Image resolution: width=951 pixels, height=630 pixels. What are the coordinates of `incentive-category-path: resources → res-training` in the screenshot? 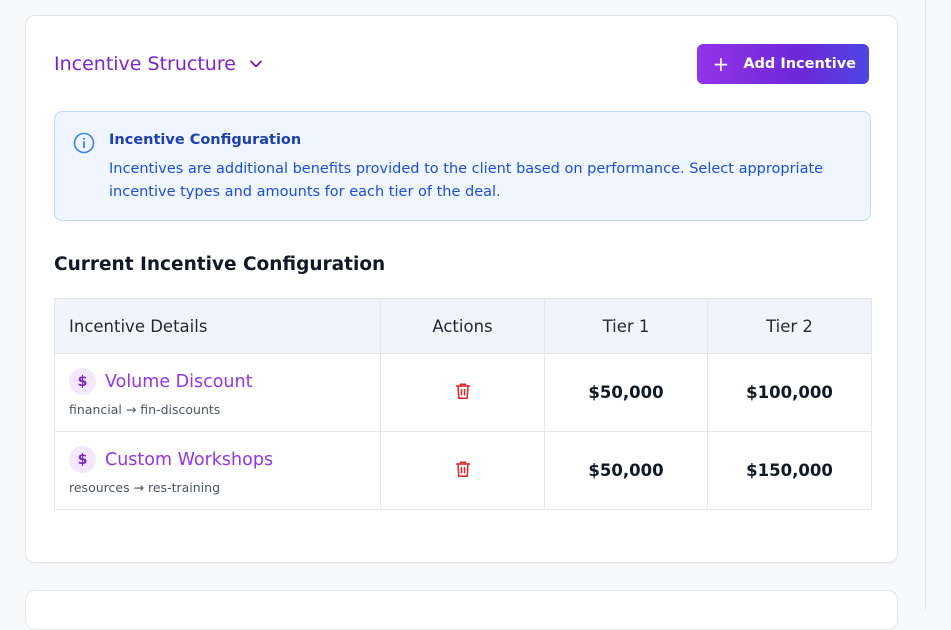 It's located at (145, 487).